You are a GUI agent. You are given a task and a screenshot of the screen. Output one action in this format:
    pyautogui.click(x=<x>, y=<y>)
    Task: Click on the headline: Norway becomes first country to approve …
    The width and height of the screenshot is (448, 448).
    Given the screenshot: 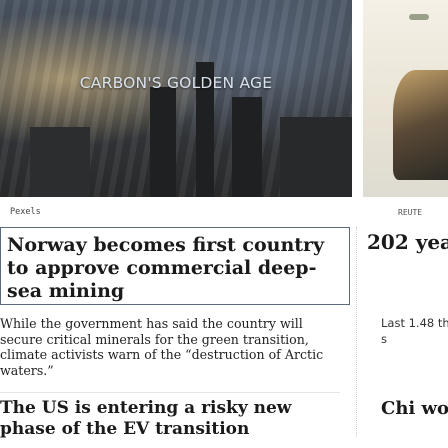 What is the action you would take?
    pyautogui.click(x=166, y=268)
    